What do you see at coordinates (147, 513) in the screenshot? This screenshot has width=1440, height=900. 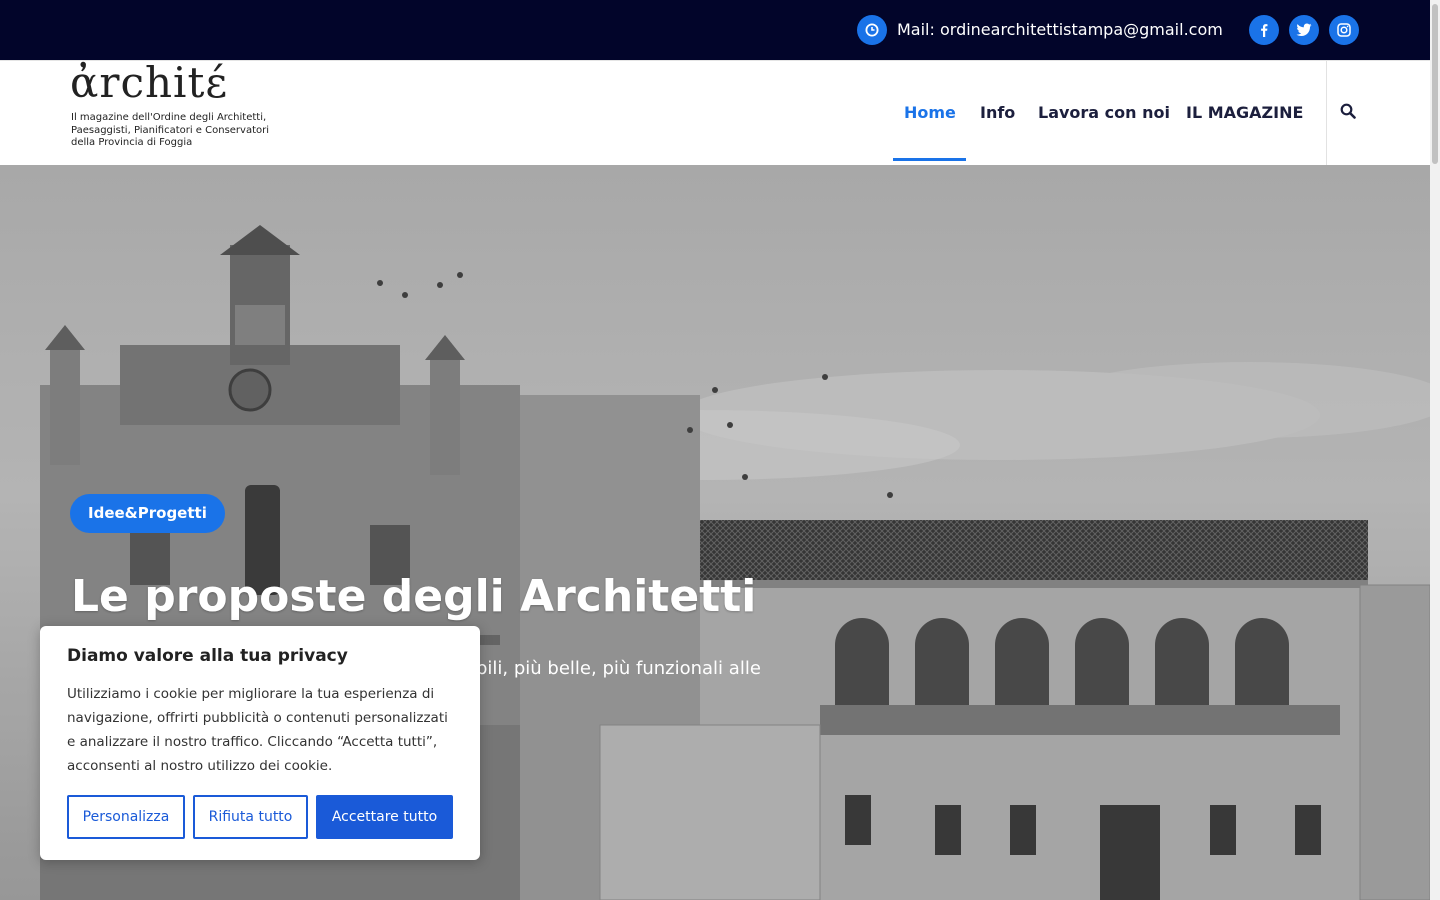 I see `category-badge: Idee&Progetti` at bounding box center [147, 513].